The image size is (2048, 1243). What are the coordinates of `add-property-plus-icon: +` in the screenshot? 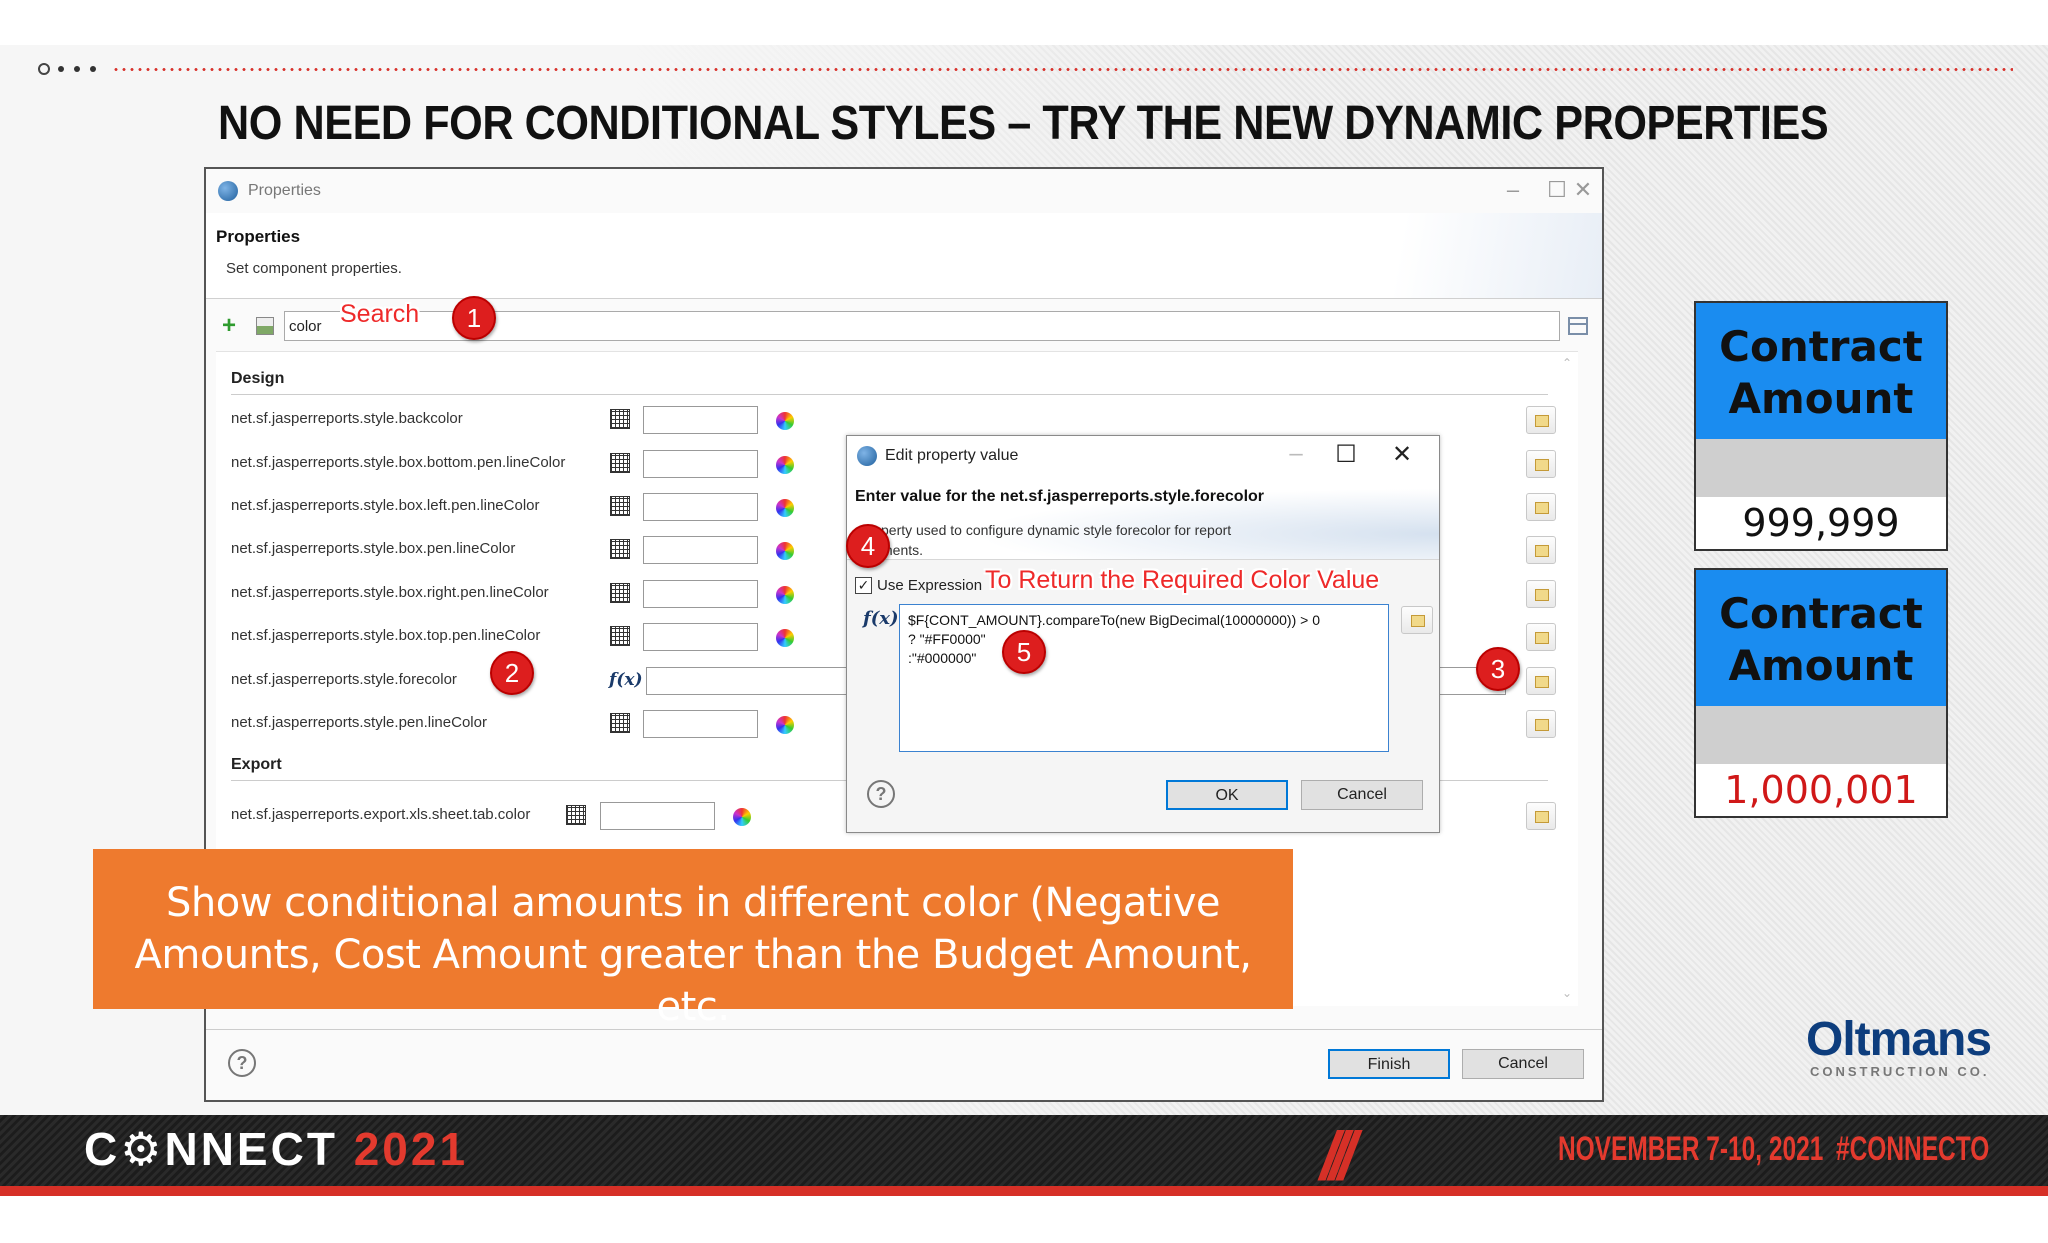 It's located at (229, 326).